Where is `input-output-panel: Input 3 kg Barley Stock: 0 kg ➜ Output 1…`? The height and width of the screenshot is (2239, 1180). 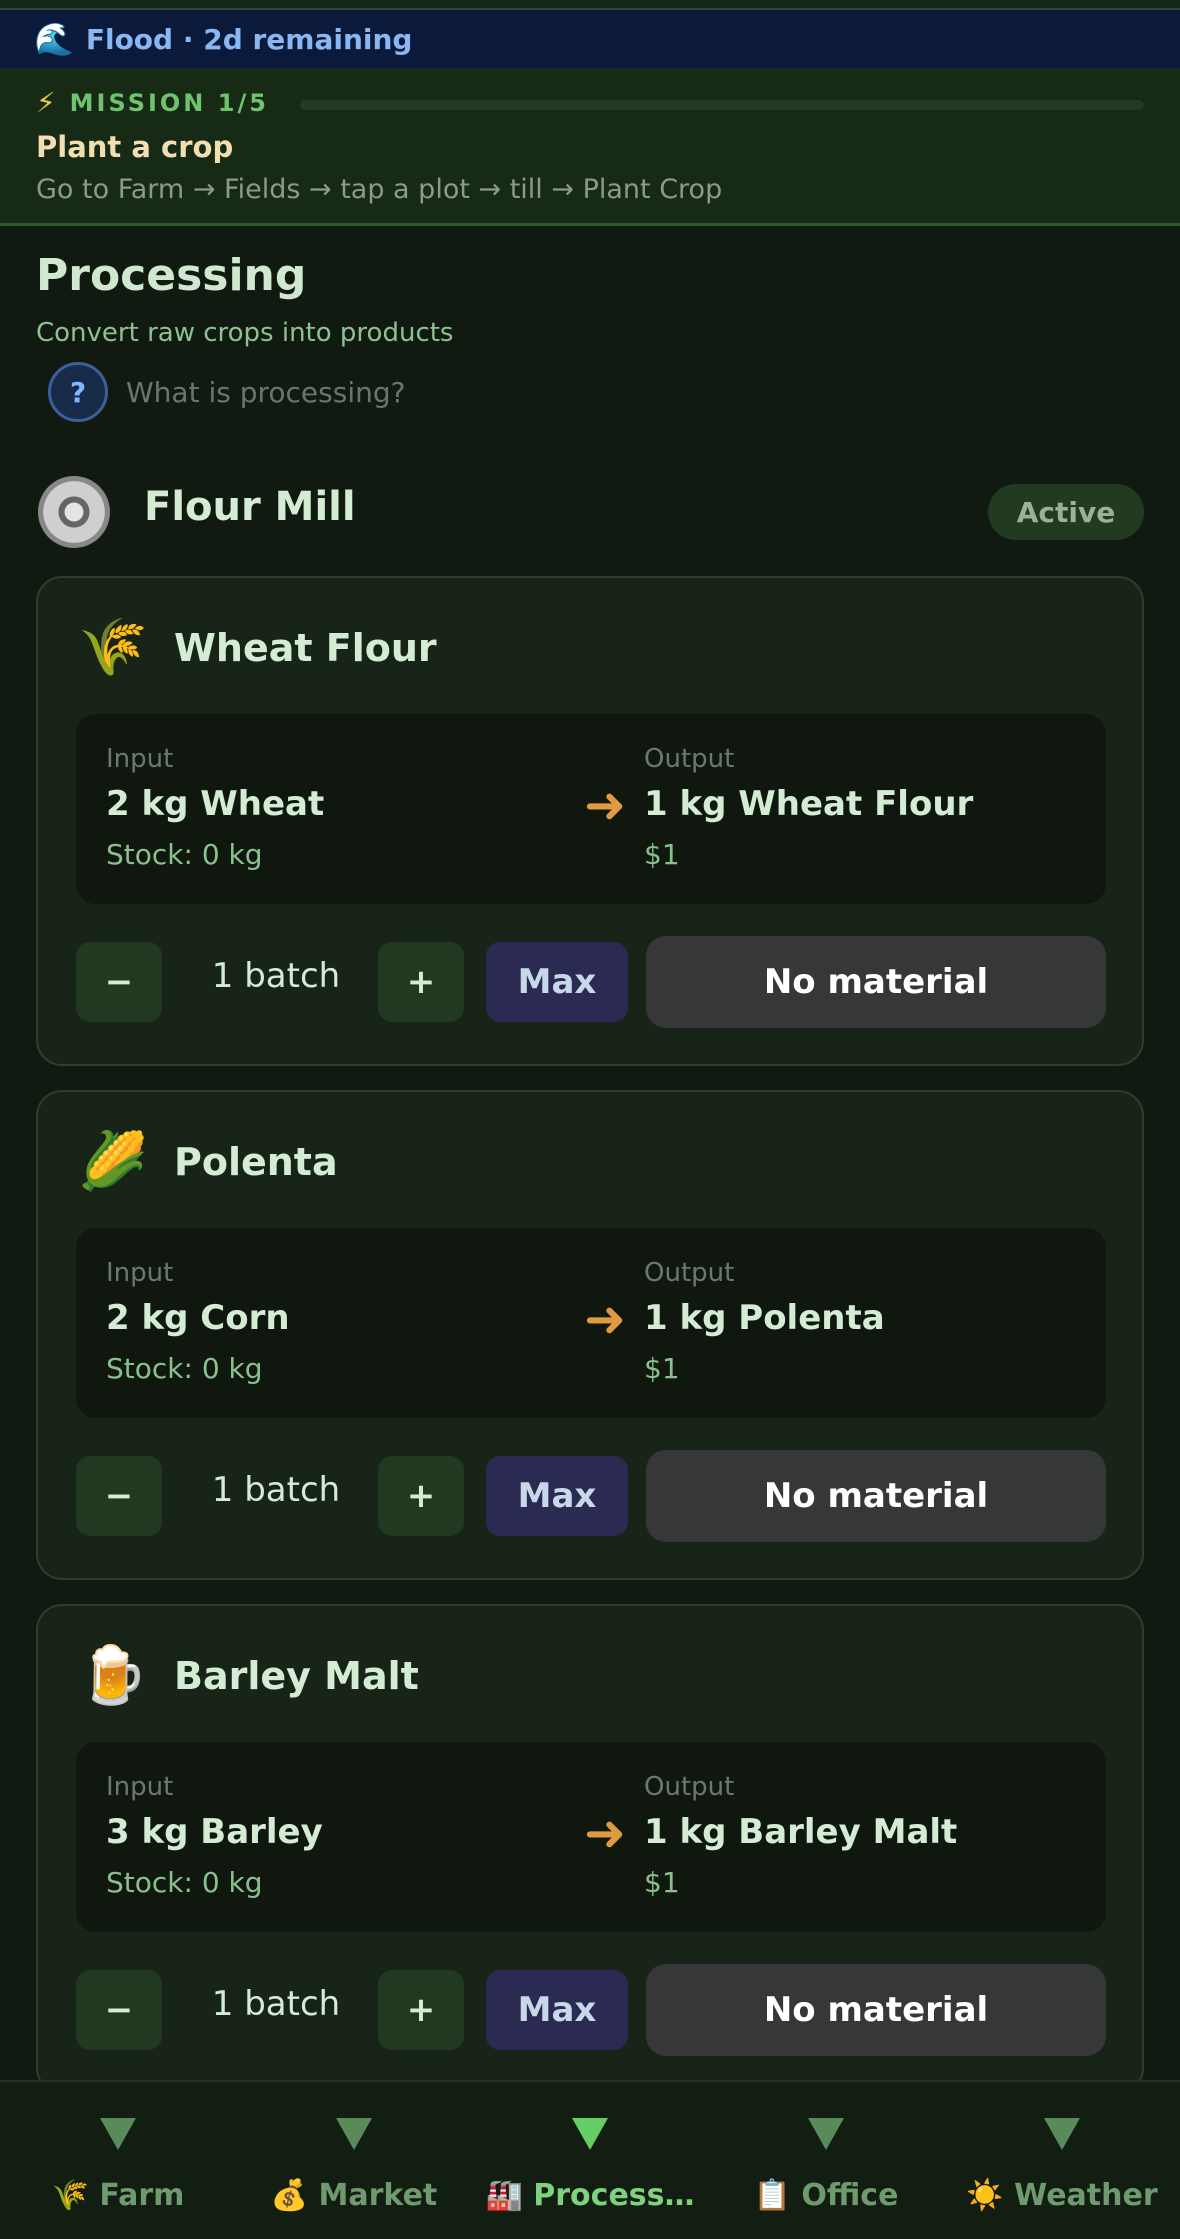 input-output-panel: Input 3 kg Barley Stock: 0 kg ➜ Output 1… is located at coordinates (591, 1837).